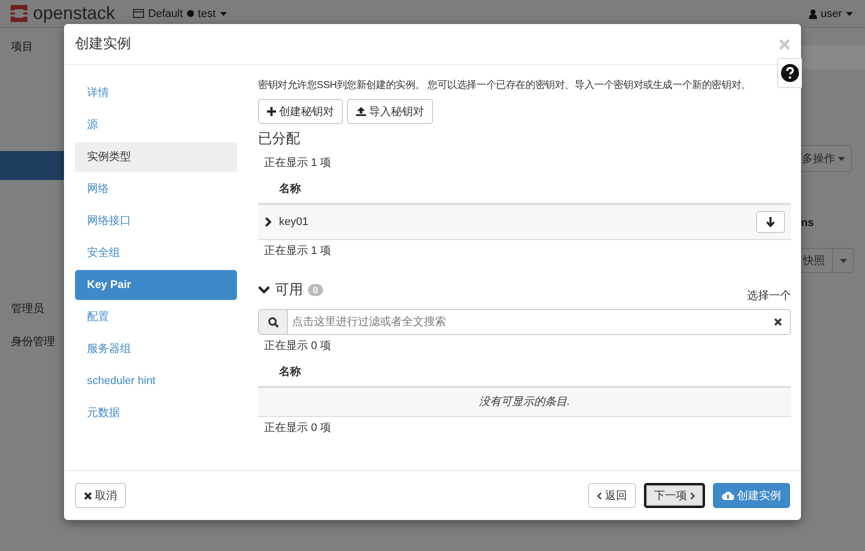 Image resolution: width=865 pixels, height=551 pixels. Describe the element at coordinates (273, 322) in the screenshot. I see `search-icon` at that location.